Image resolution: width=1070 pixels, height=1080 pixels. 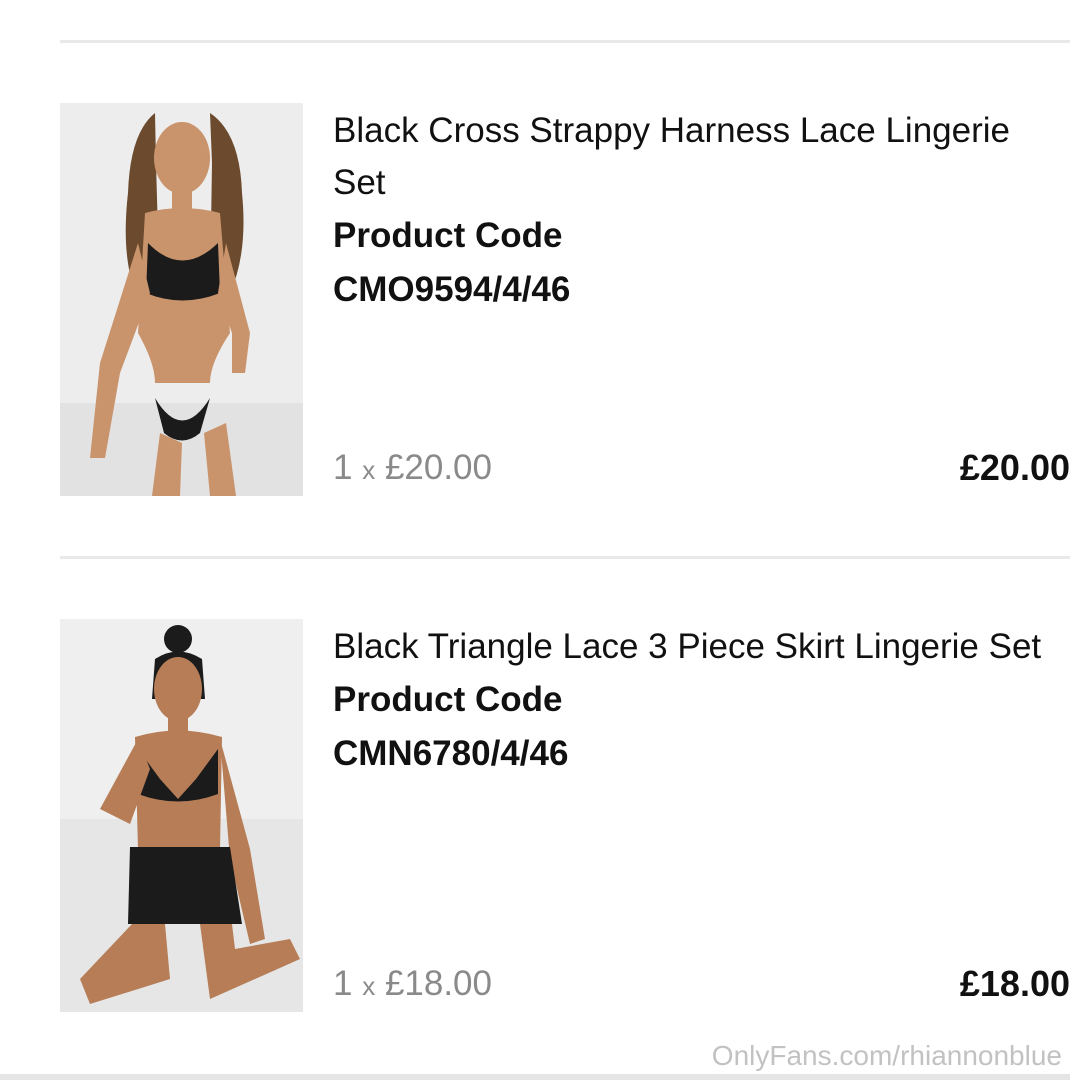 I want to click on line-total: £20.00, so click(x=1014, y=467).